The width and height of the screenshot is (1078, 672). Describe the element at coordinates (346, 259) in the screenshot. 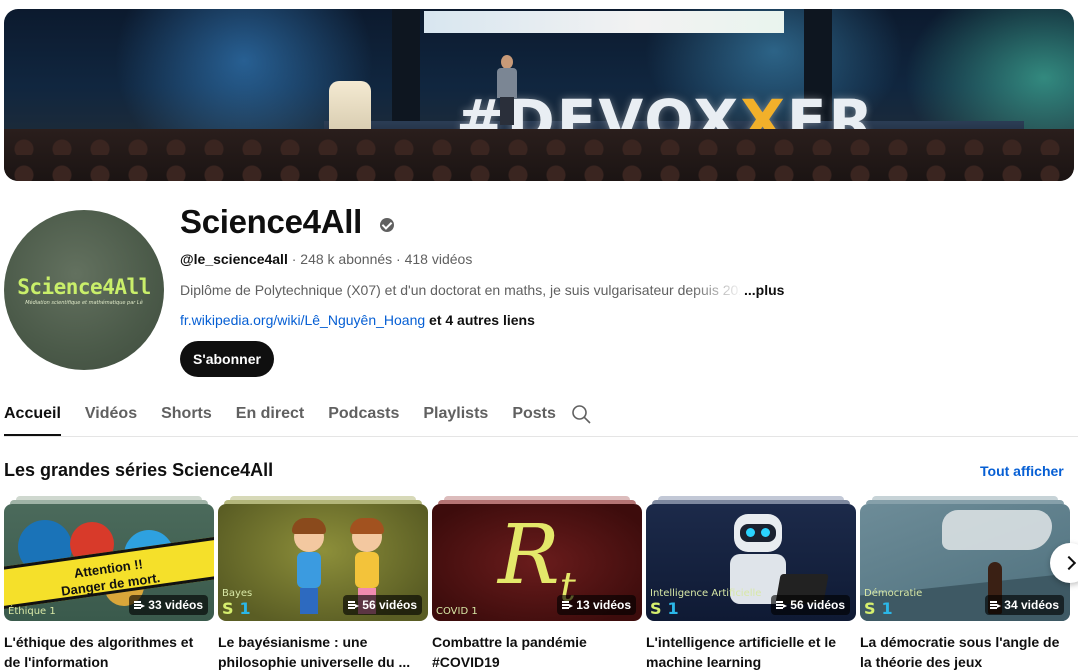

I see `subscriber-count: 248 k abonnés` at that location.